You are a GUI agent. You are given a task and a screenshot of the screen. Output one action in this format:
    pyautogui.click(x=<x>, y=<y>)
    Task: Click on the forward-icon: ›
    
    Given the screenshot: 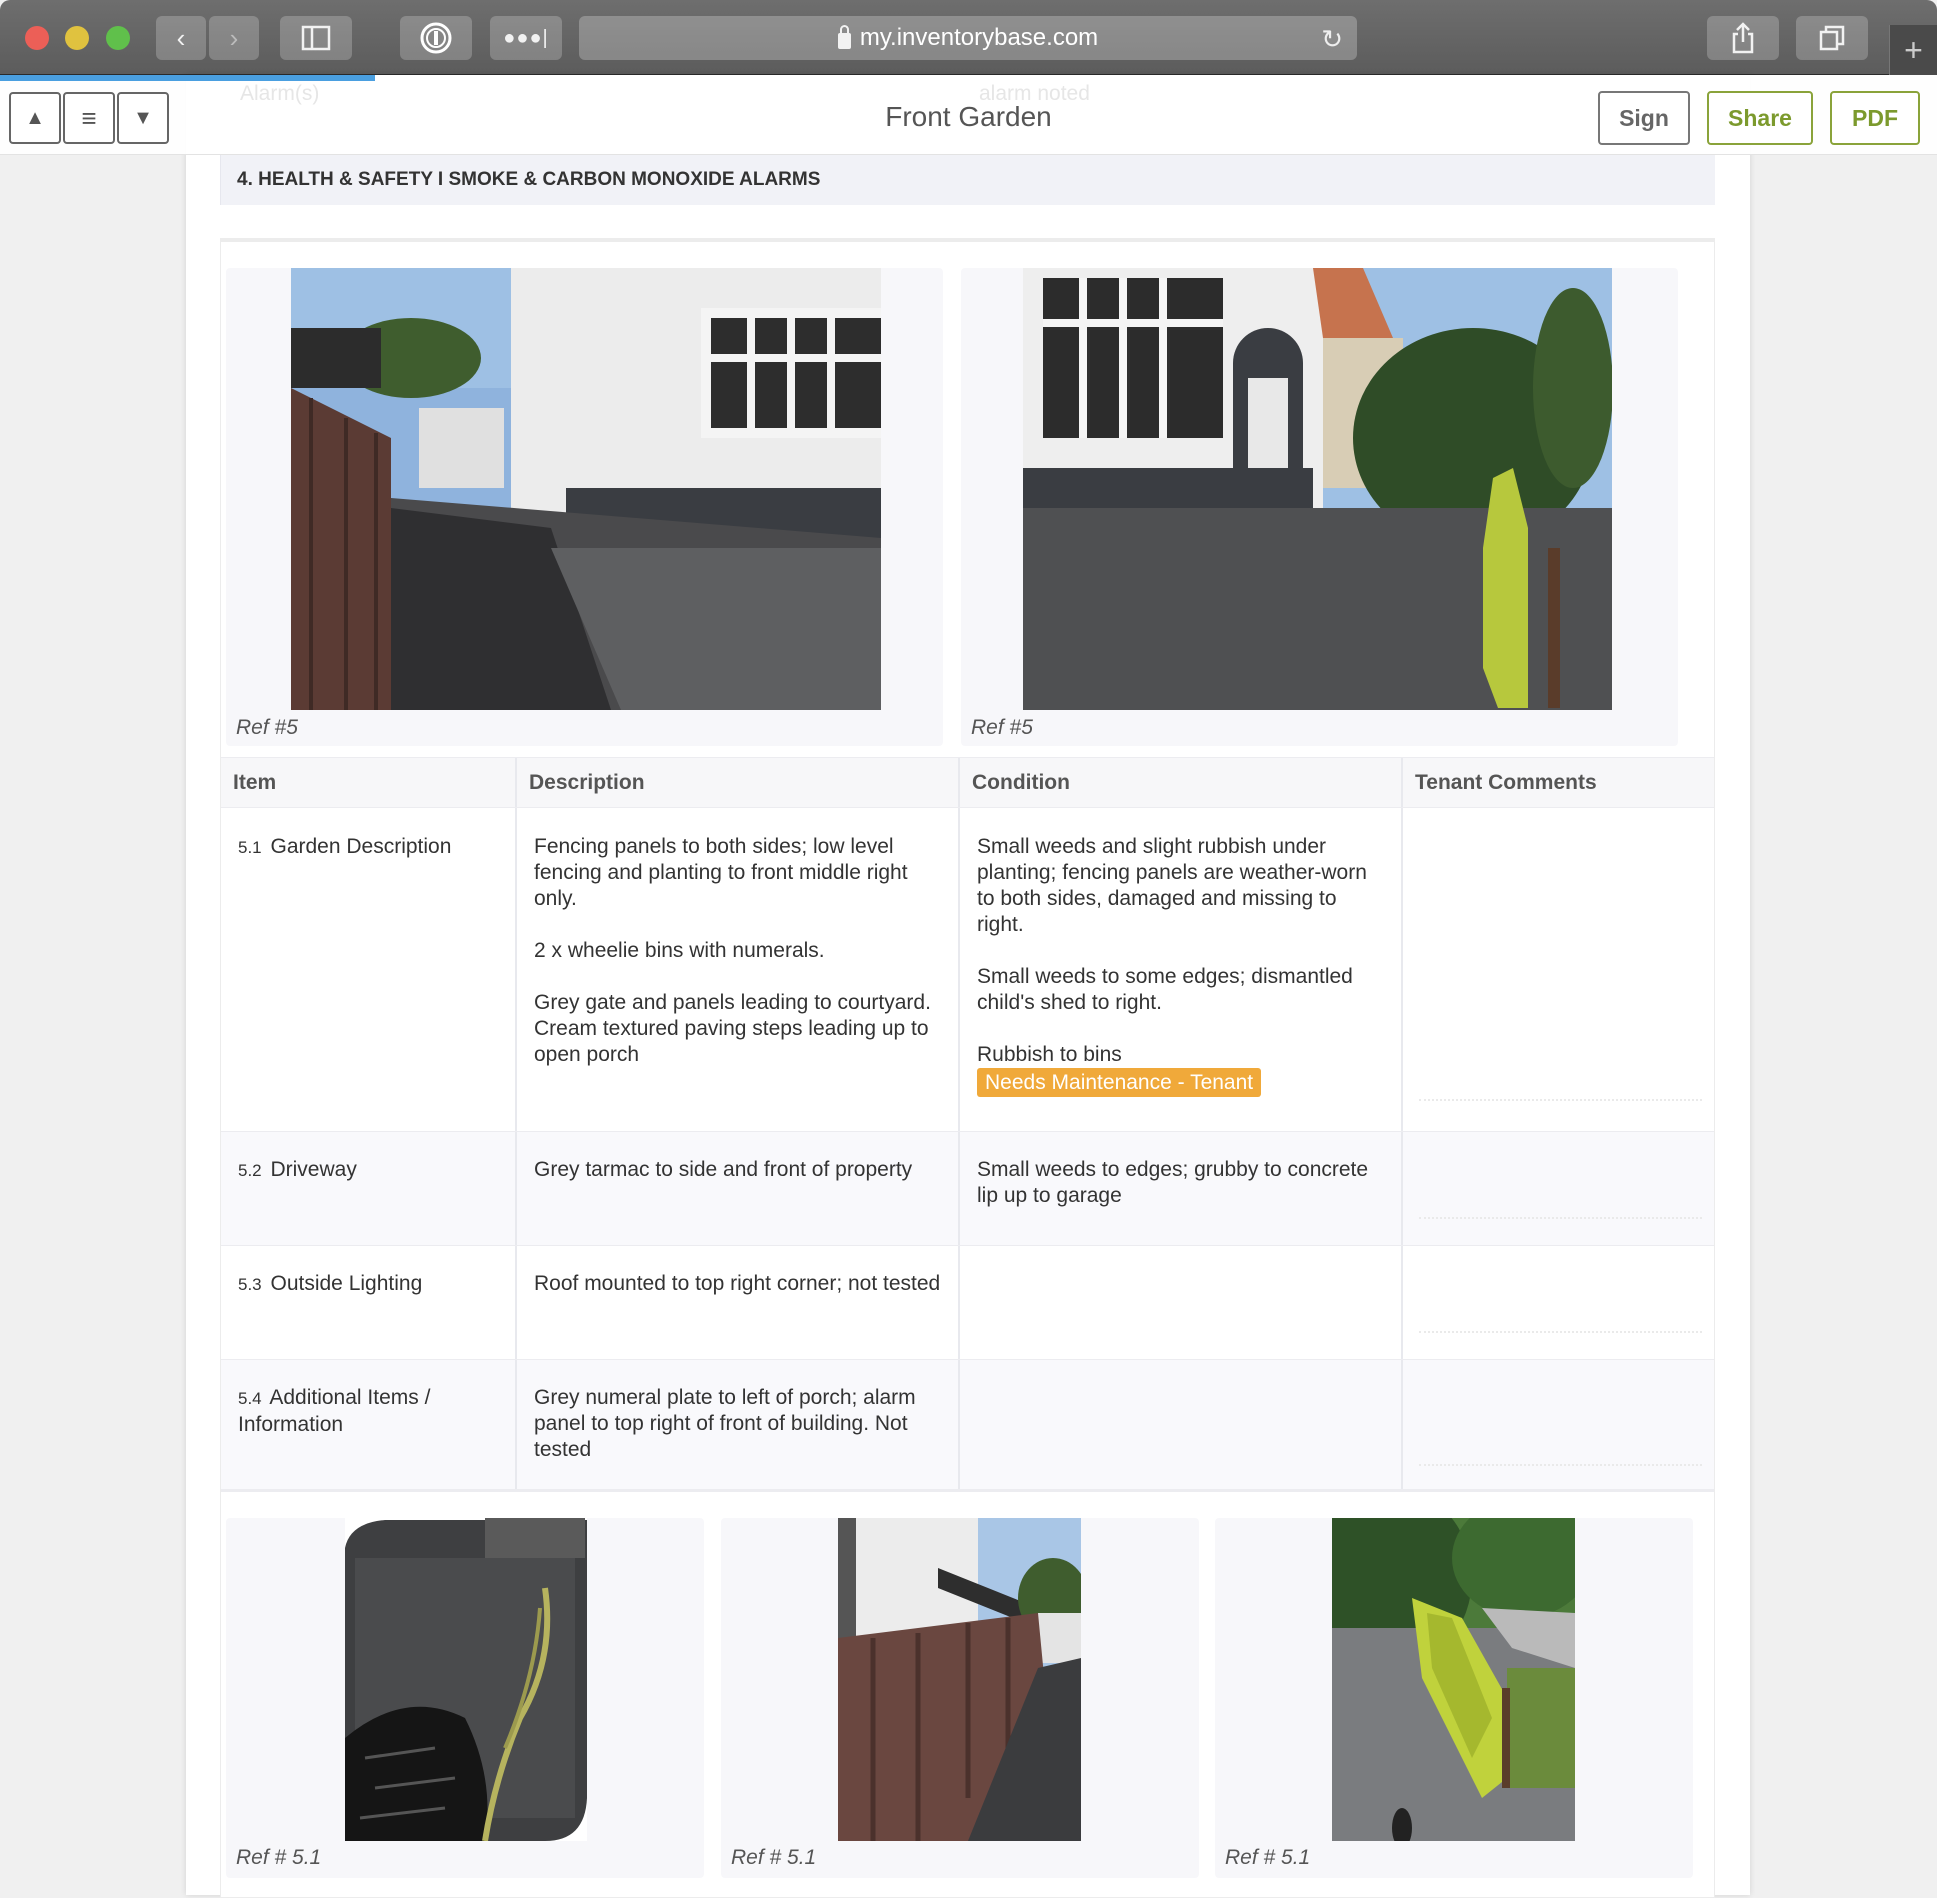 What is the action you would take?
    pyautogui.click(x=234, y=37)
    